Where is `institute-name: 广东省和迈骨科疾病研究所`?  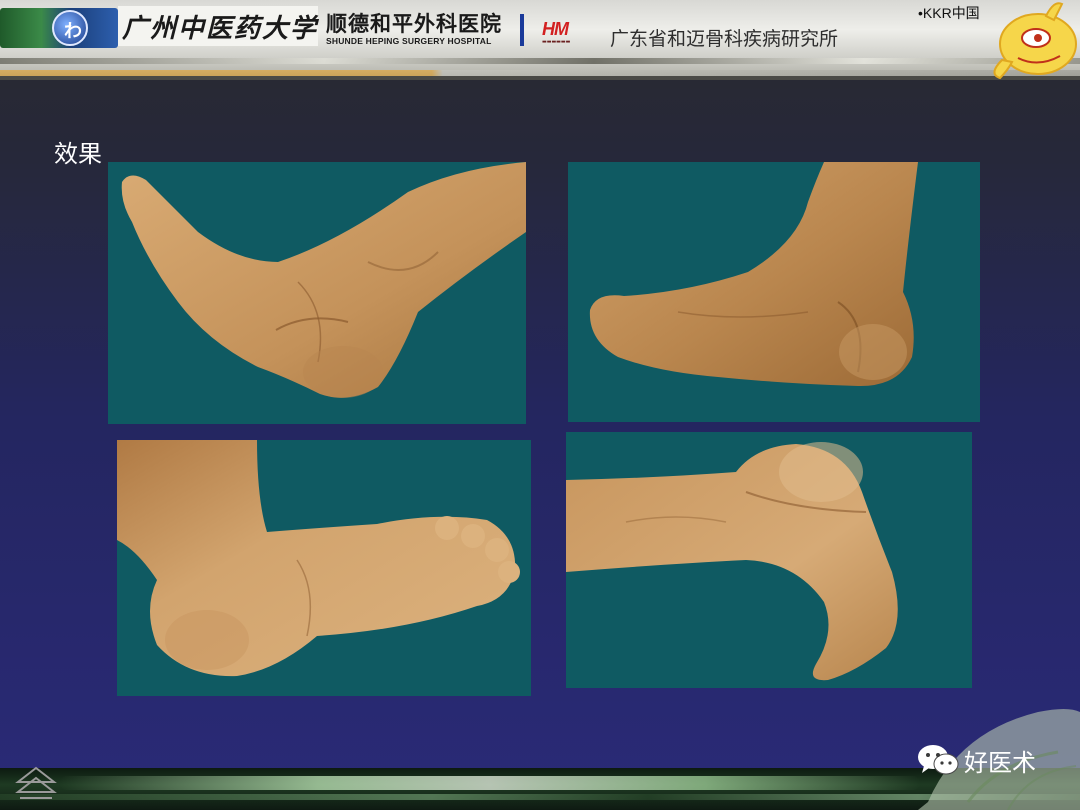
institute-name: 广东省和迈骨科疾病研究所 is located at coordinates (724, 39).